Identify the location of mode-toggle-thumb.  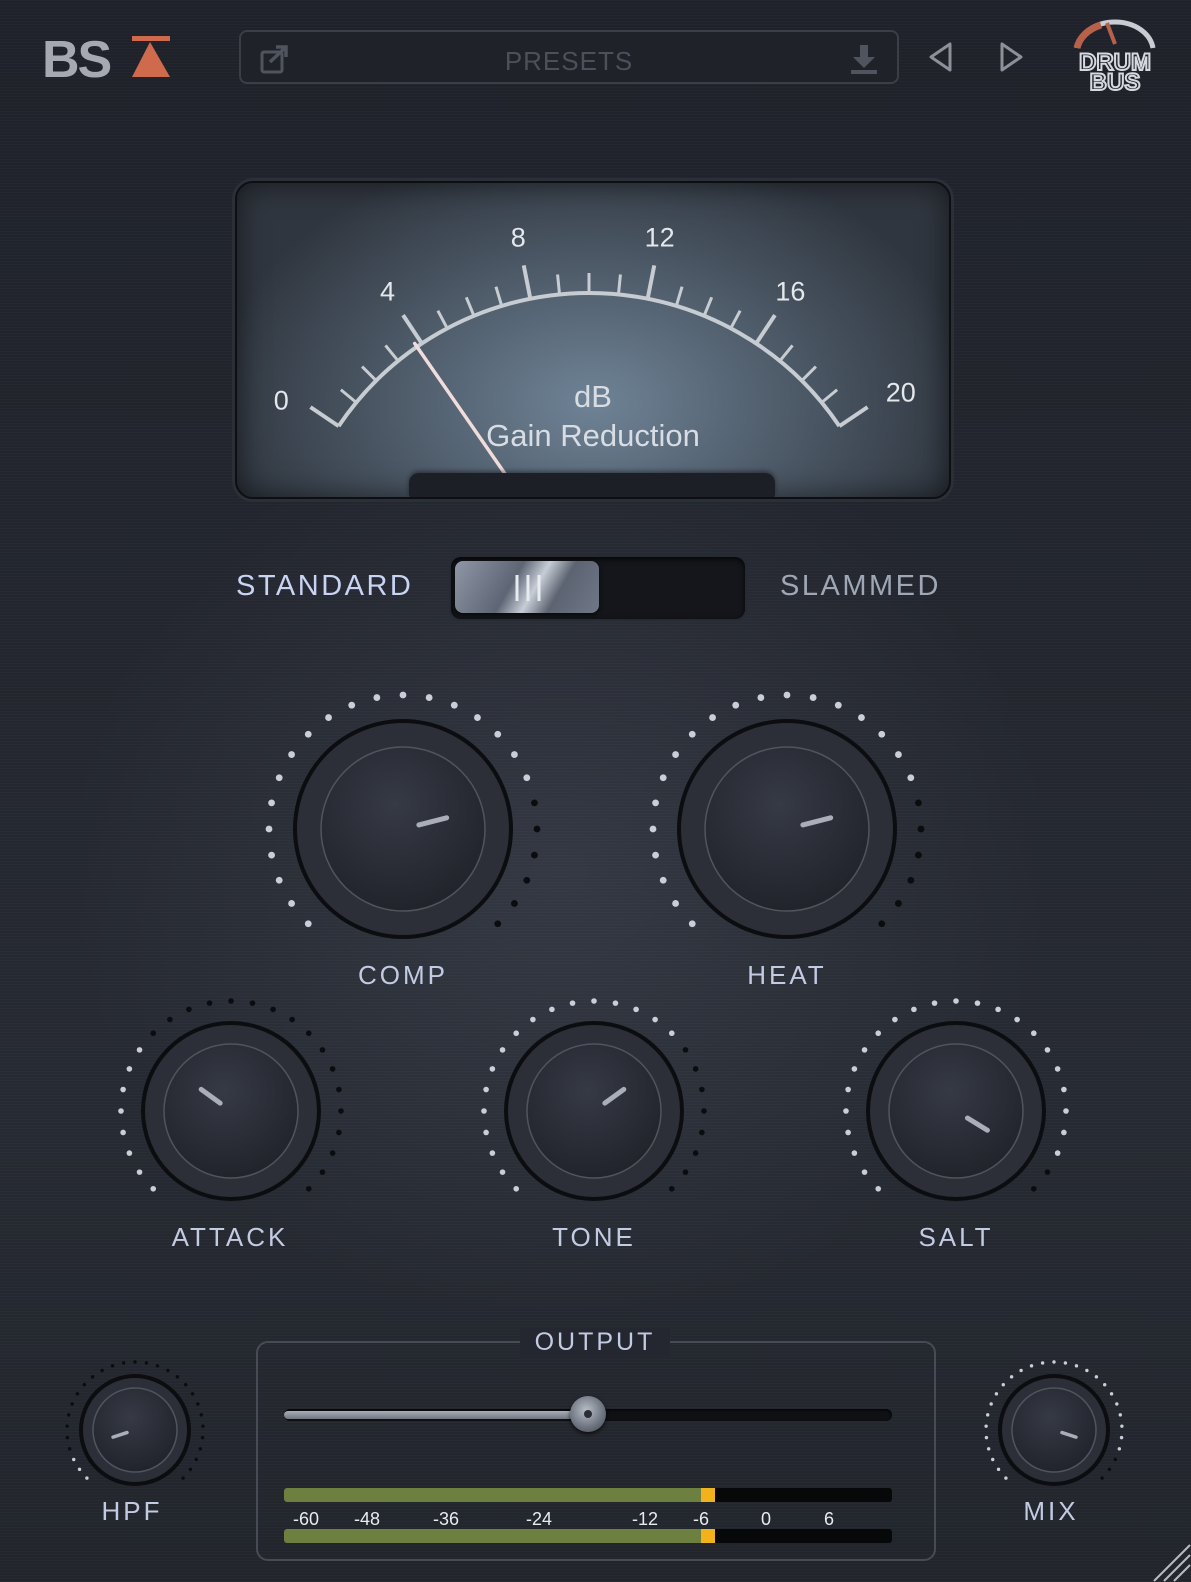
(527, 587).